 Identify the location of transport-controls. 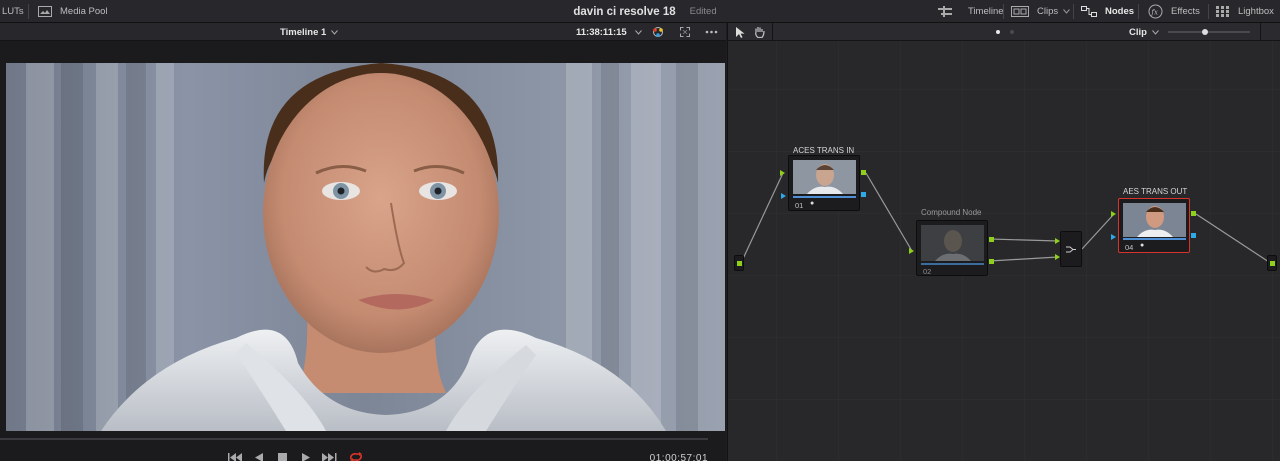
(363, 454).